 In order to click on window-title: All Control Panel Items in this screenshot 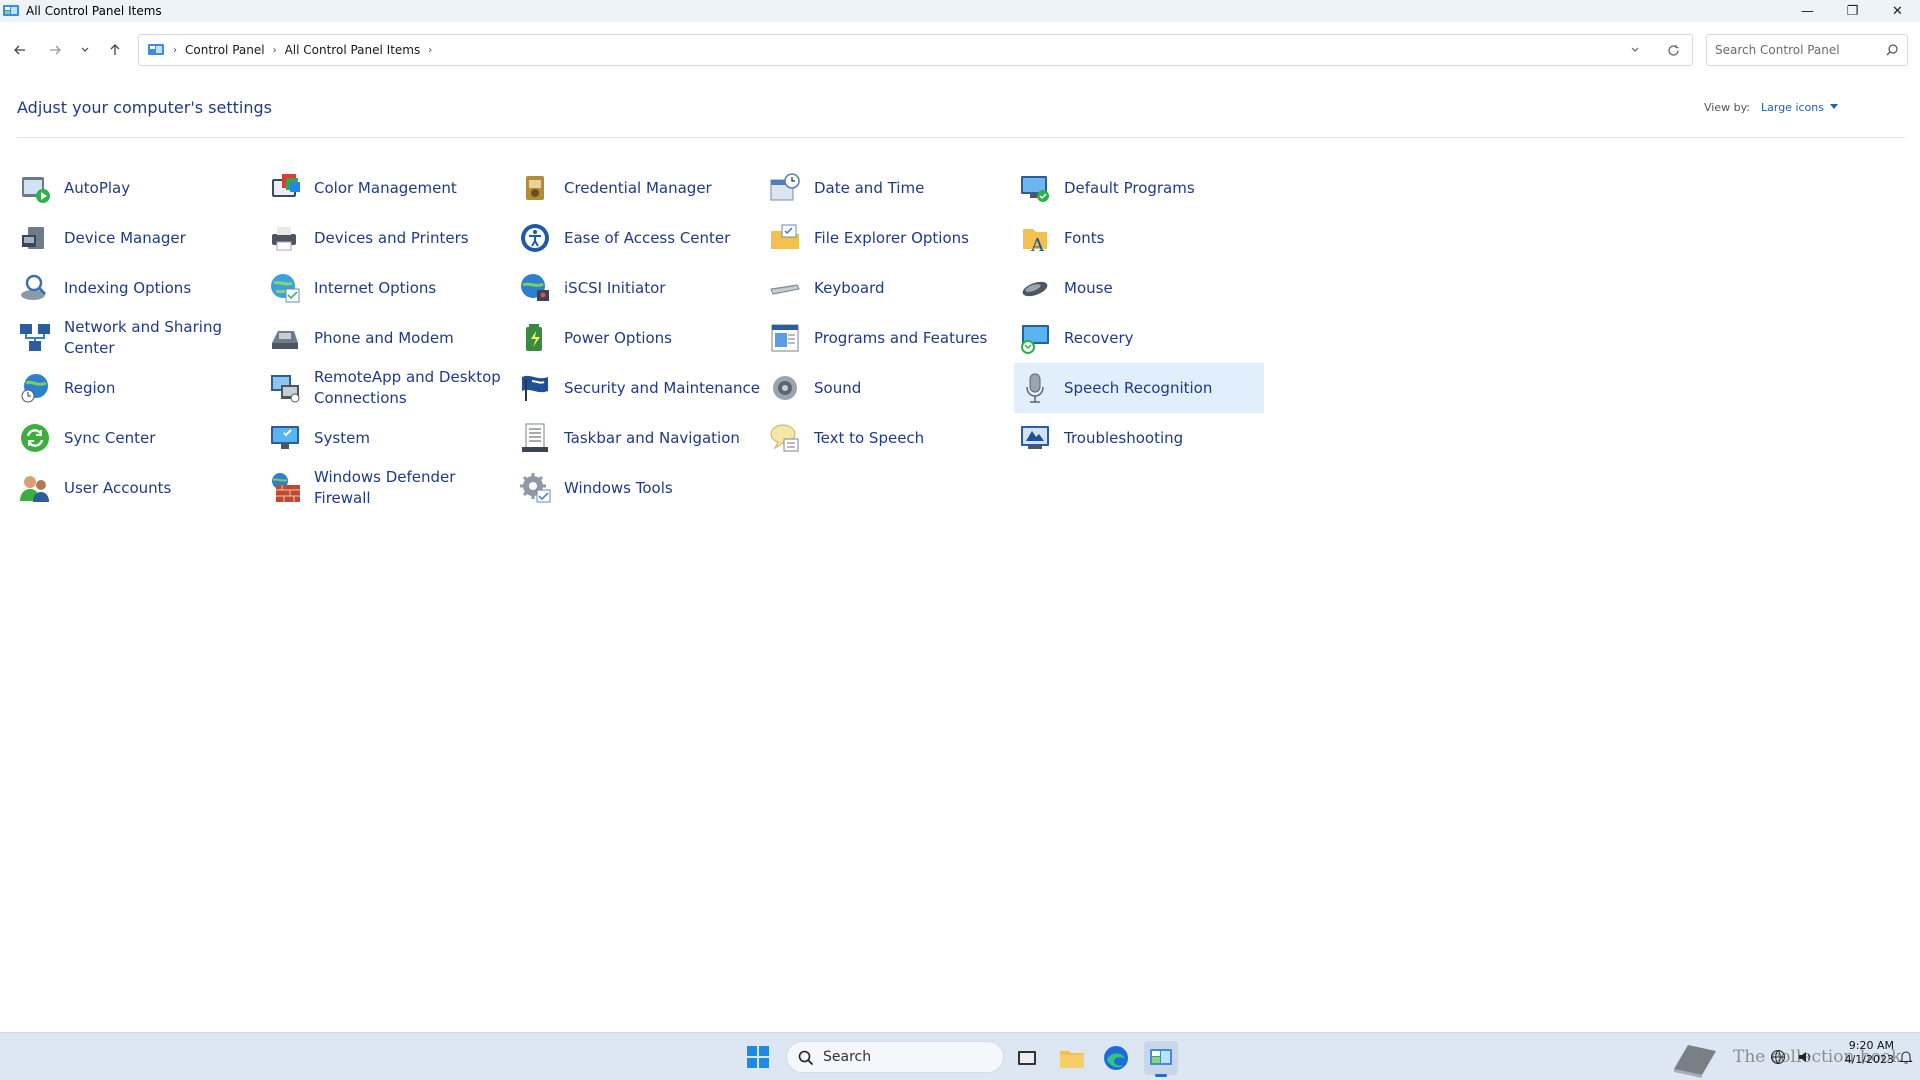, I will do `click(94, 11)`.